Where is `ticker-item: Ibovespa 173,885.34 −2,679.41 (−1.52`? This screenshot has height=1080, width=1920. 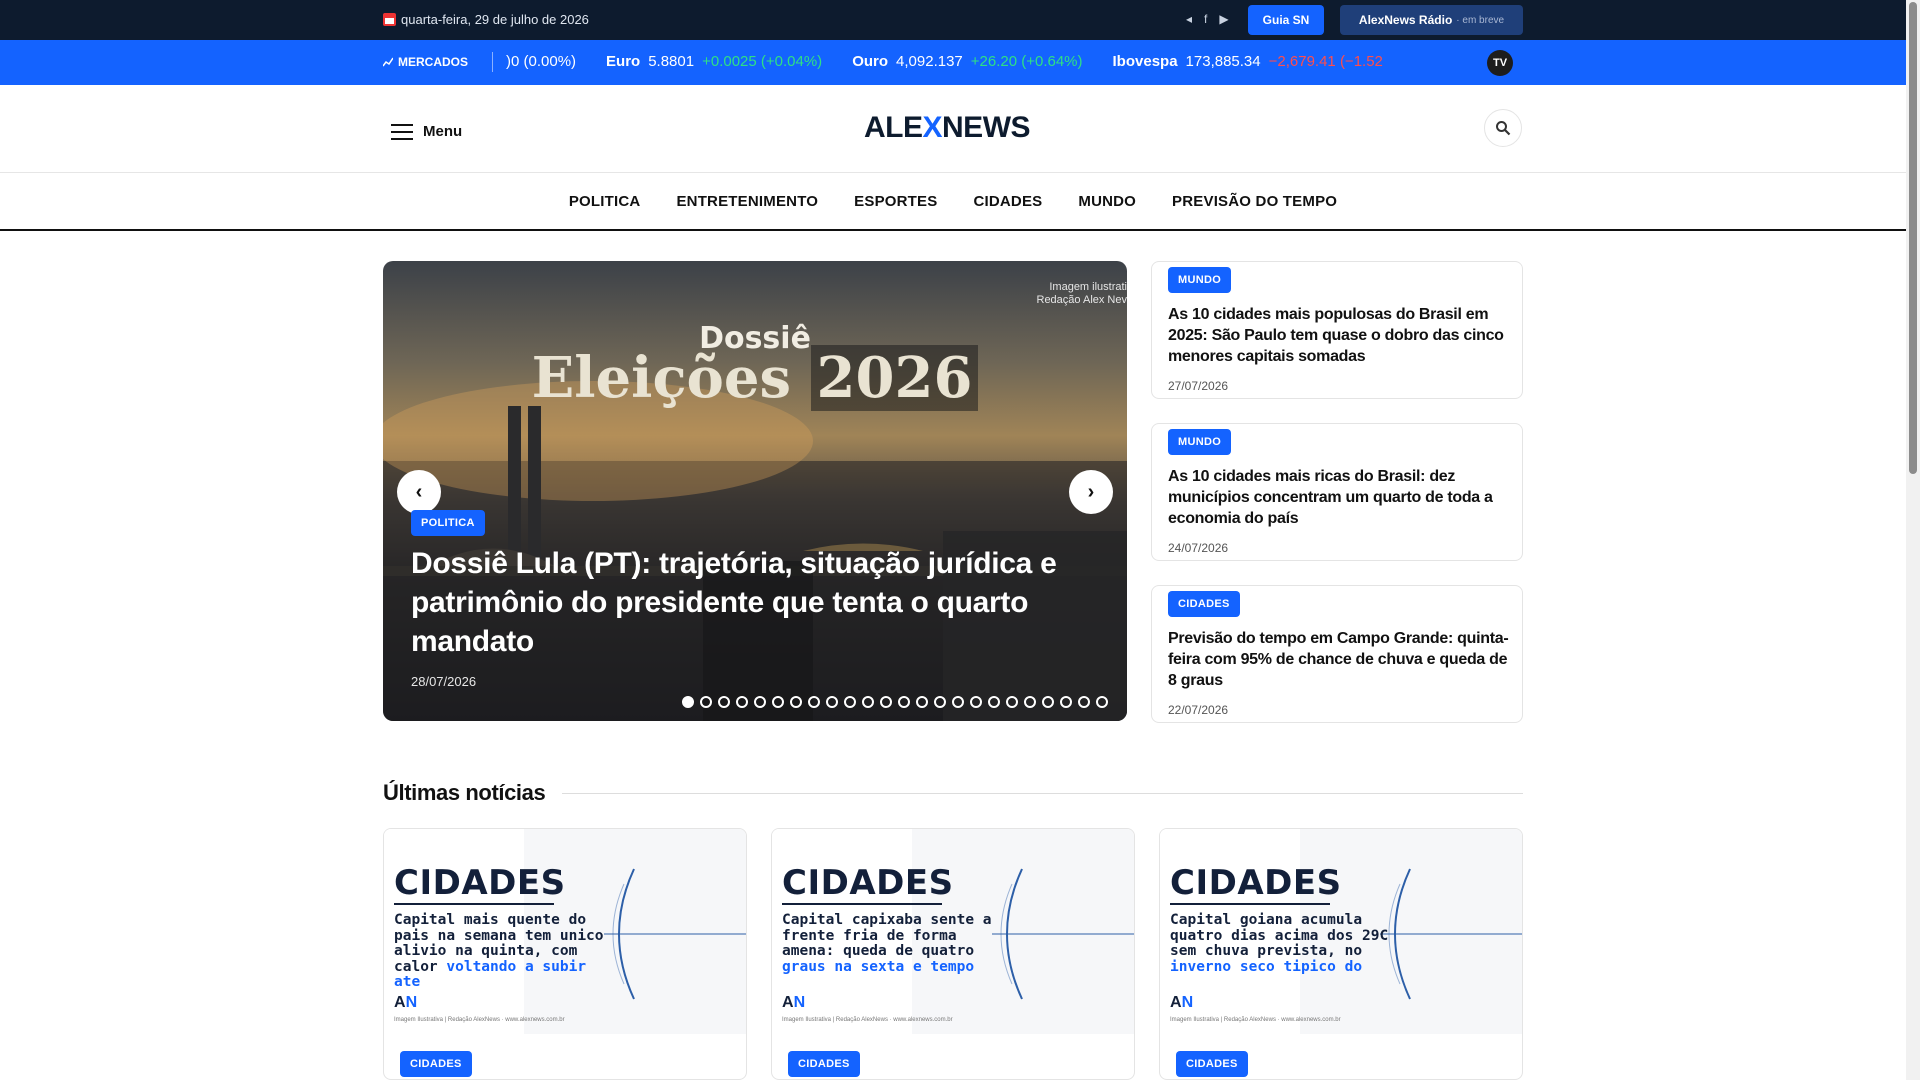
ticker-item: Ibovespa 173,885.34 −2,679.41 (−1.52 is located at coordinates (1247, 61).